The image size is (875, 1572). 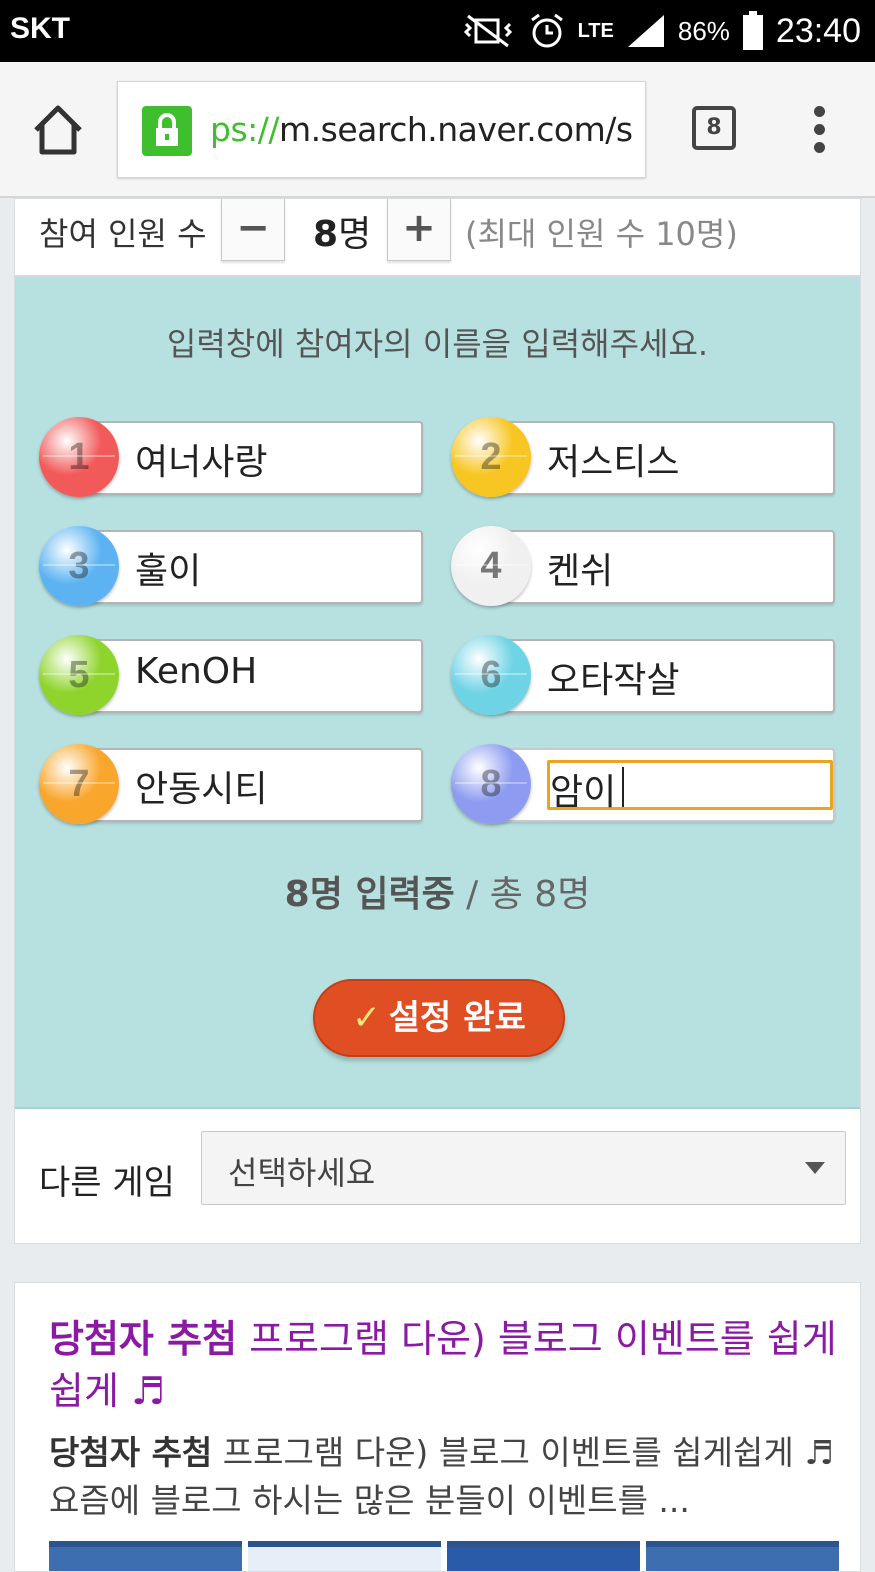 What do you see at coordinates (580, 571) in the screenshot?
I see `player-name: 켄쉬` at bounding box center [580, 571].